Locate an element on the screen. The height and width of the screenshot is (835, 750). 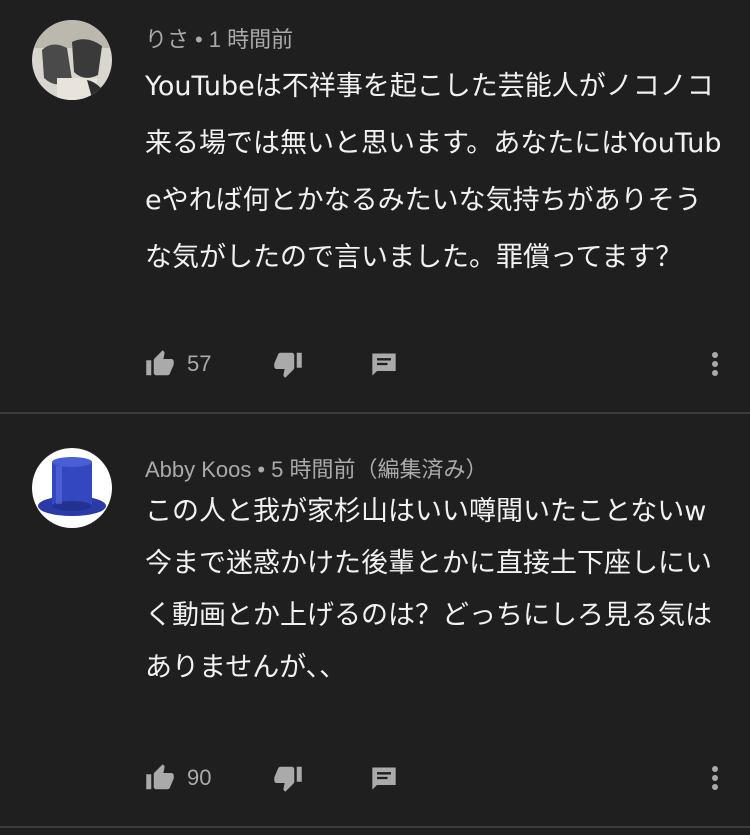
like-button: 57 is located at coordinates (178, 364).